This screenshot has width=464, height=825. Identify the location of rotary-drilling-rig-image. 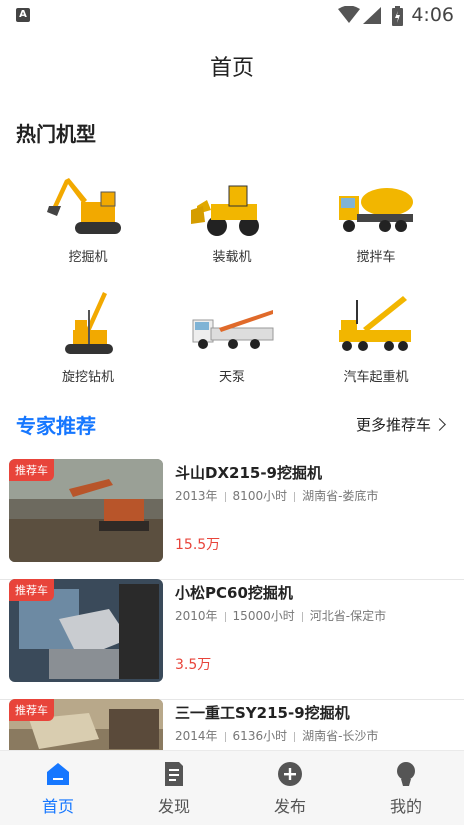
(89, 323).